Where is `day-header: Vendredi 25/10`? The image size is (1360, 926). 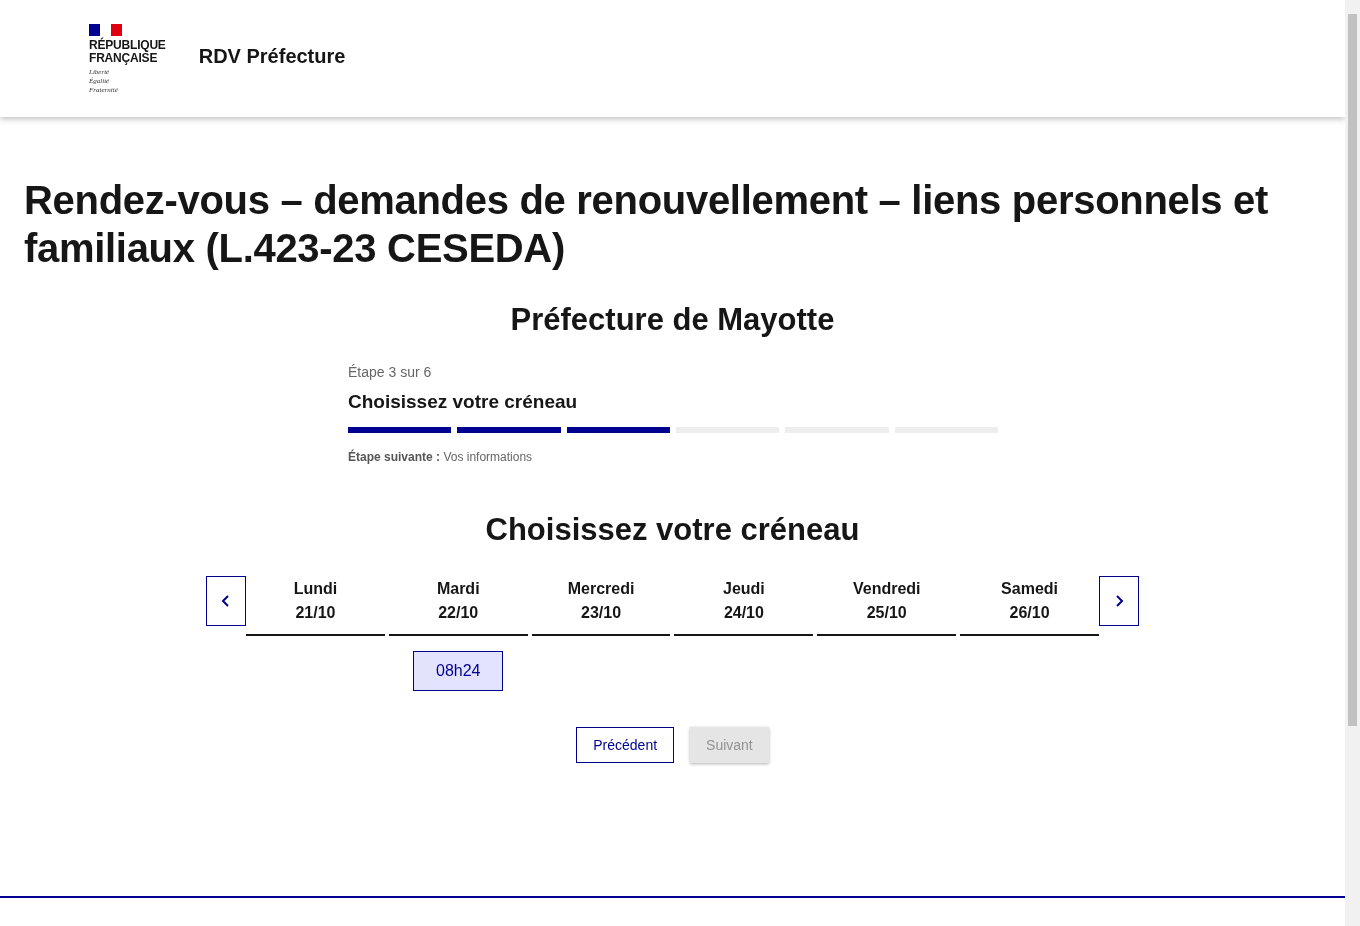 day-header: Vendredi 25/10 is located at coordinates (887, 606).